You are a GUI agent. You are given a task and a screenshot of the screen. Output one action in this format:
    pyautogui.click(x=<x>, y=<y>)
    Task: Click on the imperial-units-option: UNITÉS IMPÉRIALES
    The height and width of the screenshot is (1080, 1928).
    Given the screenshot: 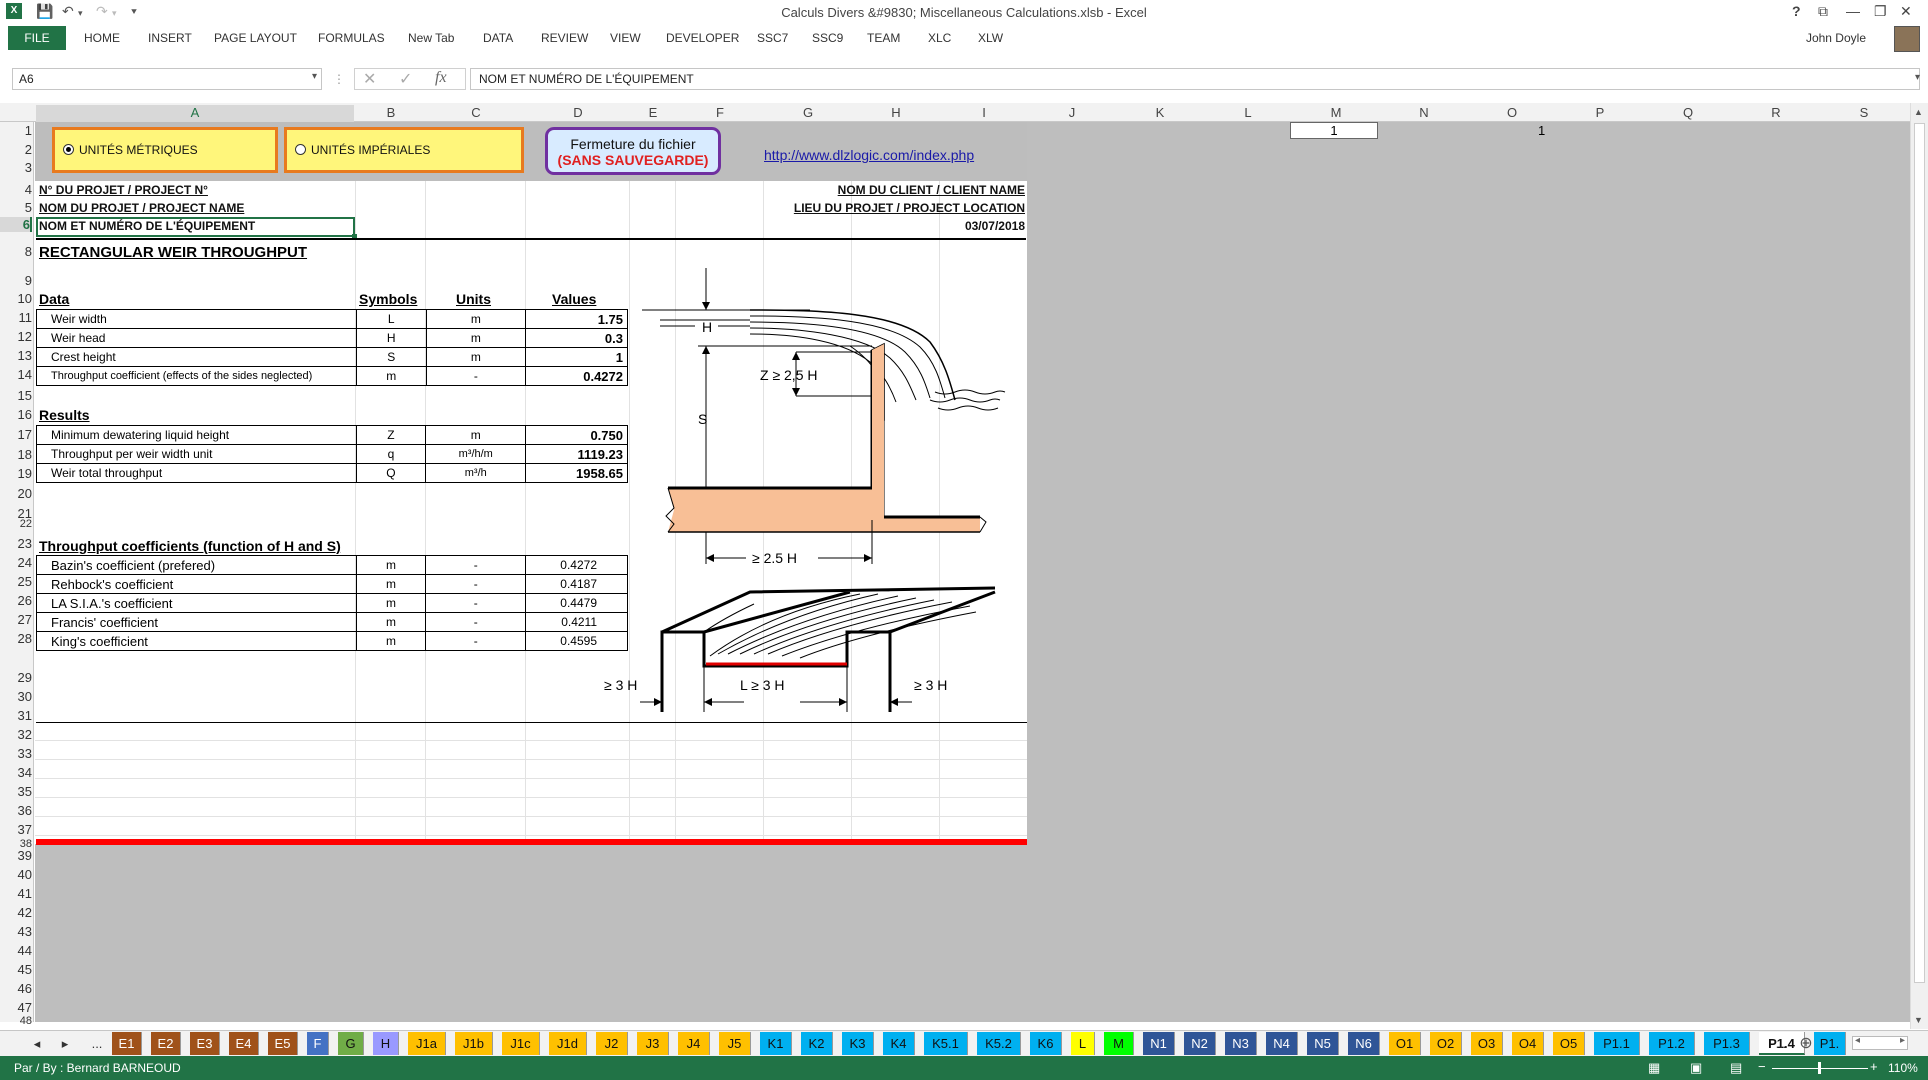 What is the action you would take?
    pyautogui.click(x=404, y=150)
    